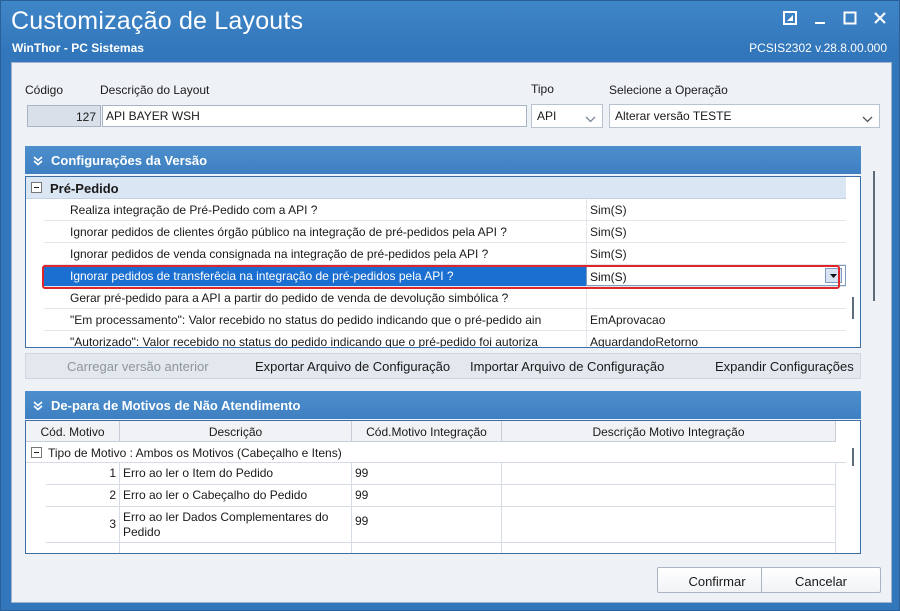 Image resolution: width=900 pixels, height=611 pixels. What do you see at coordinates (790, 18) in the screenshot?
I see `restore-edit-icon` at bounding box center [790, 18].